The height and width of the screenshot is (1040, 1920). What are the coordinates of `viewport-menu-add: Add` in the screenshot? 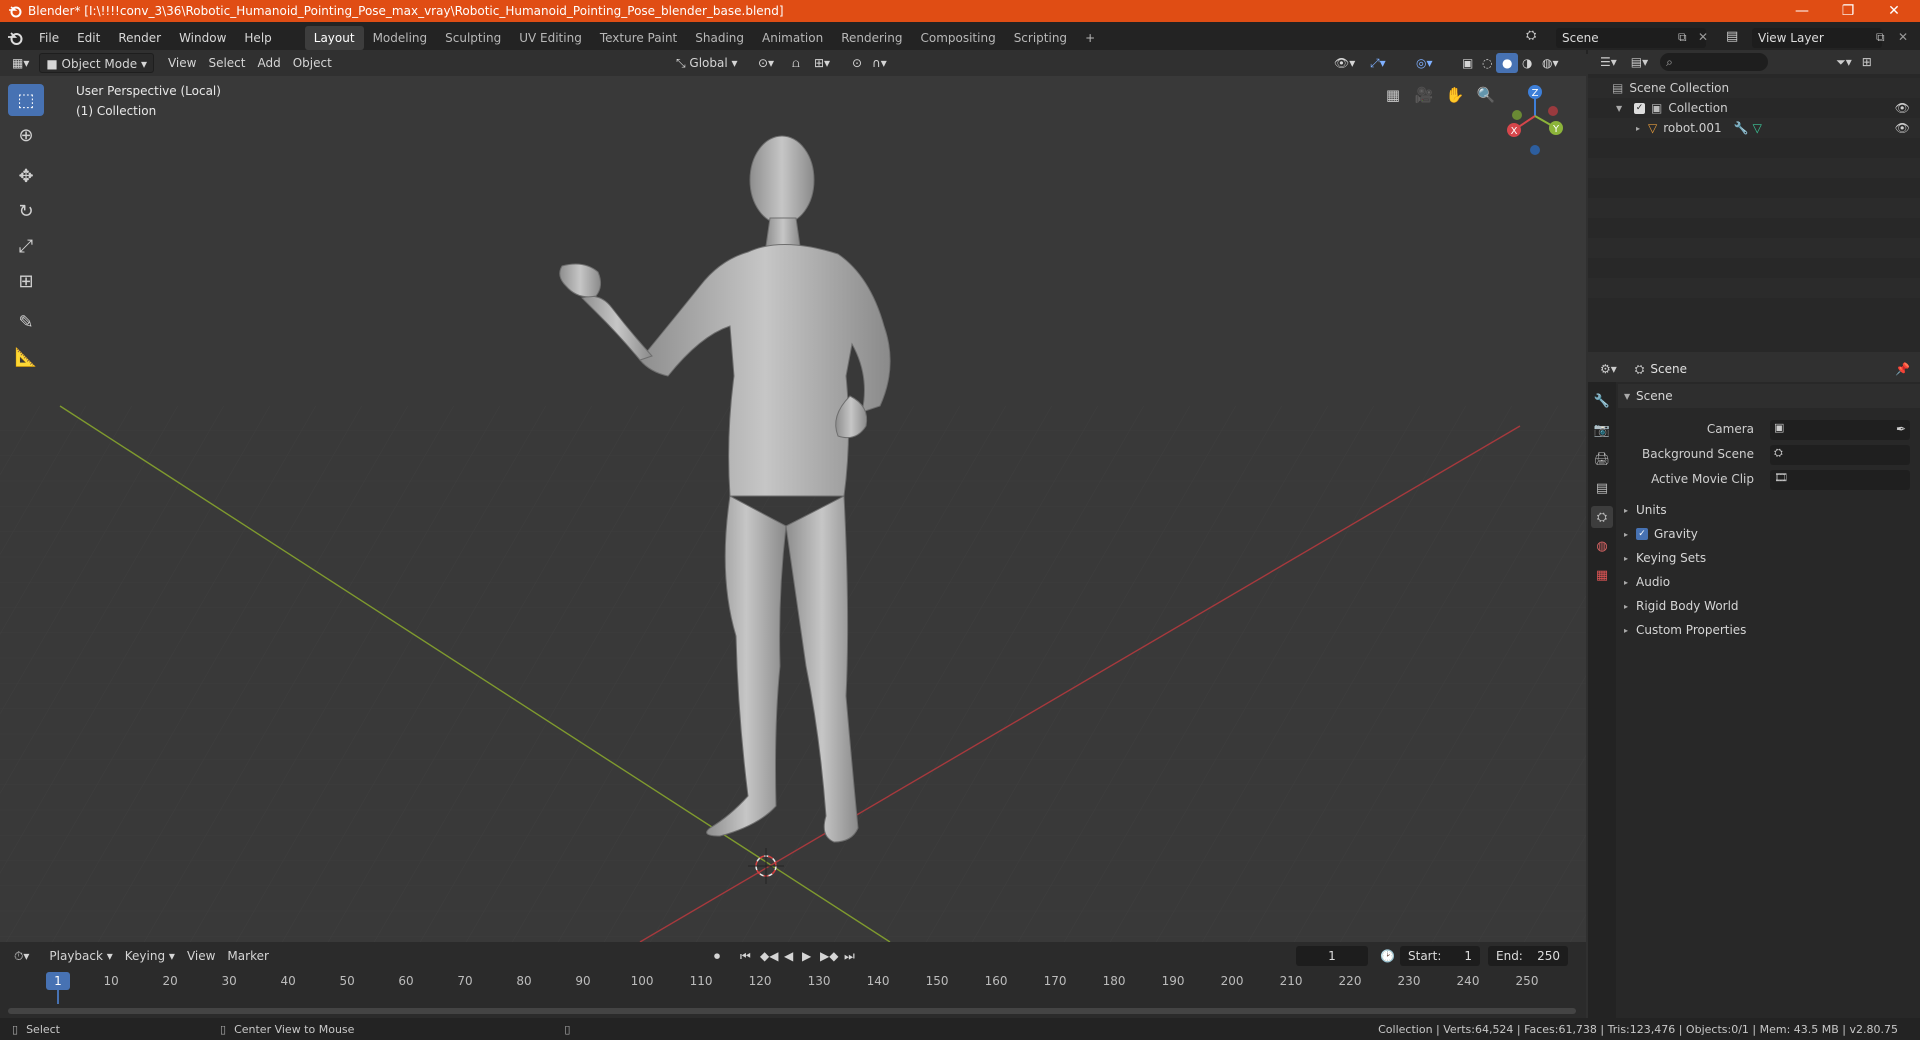 It's located at (268, 63).